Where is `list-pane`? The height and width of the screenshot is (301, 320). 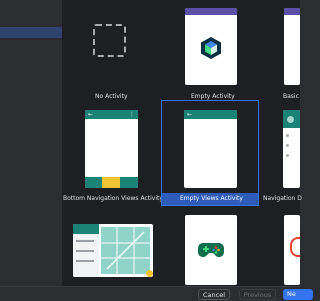
list-pane is located at coordinates (86, 250).